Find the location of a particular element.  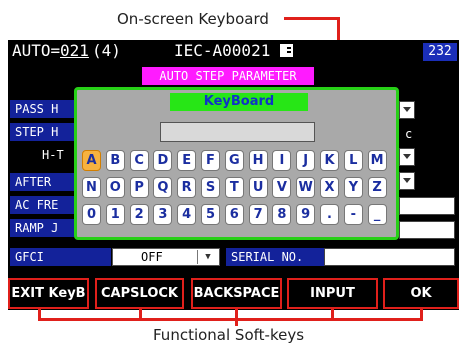

key-z: Z is located at coordinates (377, 187).